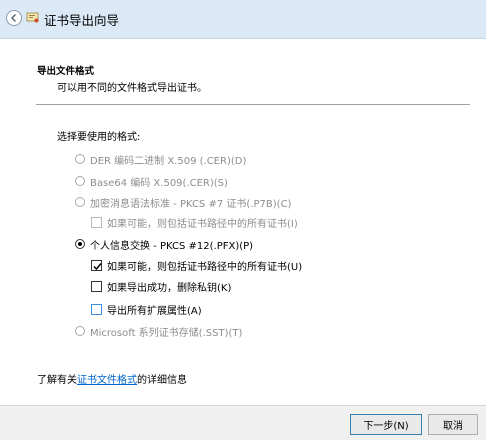 This screenshot has width=486, height=440. I want to click on option-pfx-include-chain: 如果可能，则包括证书路径中的所有证书(U), so click(196, 265).